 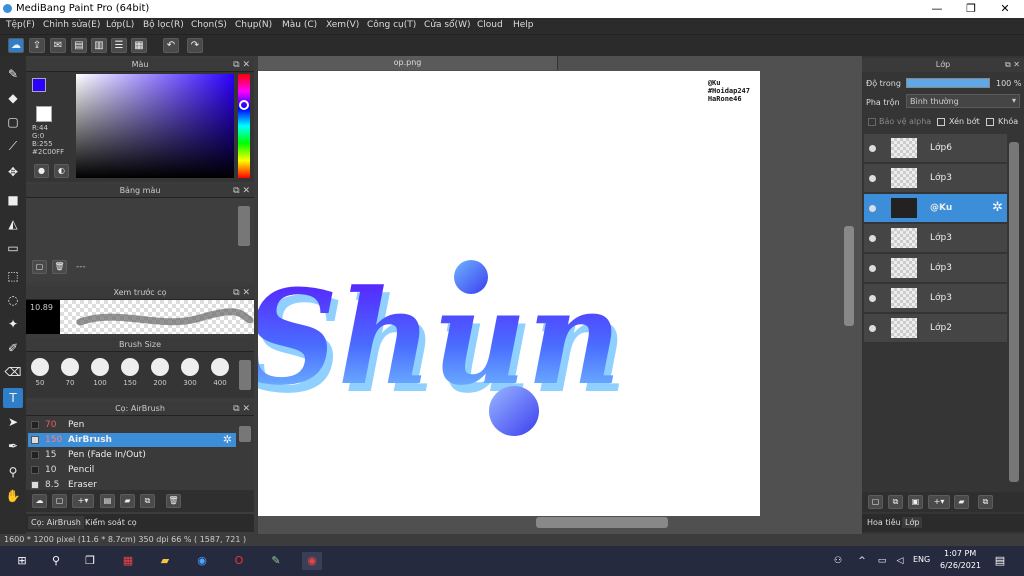 I want to click on palette-add-icon: ▢, so click(x=39, y=267).